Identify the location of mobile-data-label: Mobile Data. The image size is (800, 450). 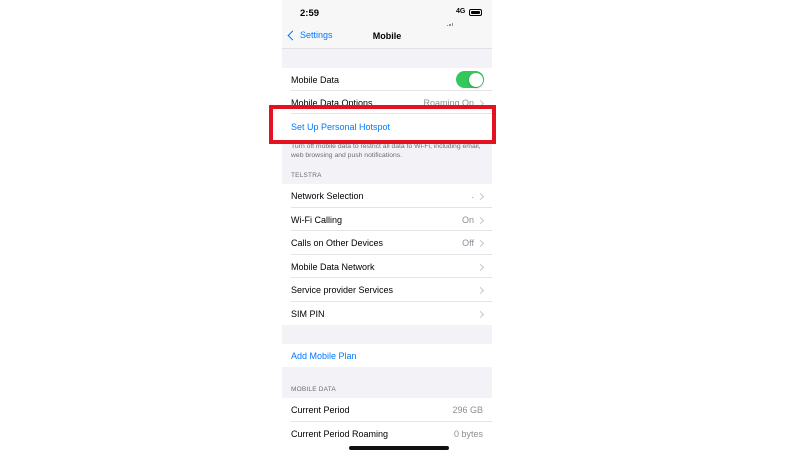
(315, 80).